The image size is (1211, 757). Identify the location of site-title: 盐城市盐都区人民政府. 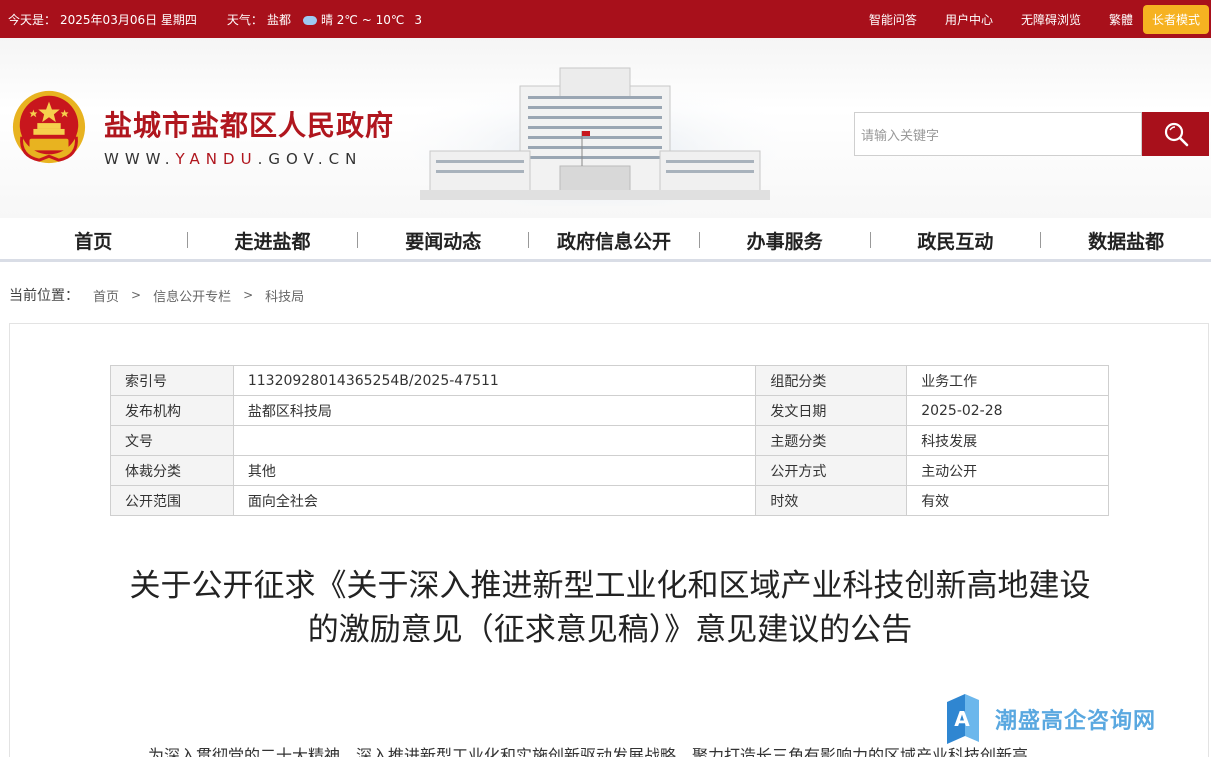
(249, 125).